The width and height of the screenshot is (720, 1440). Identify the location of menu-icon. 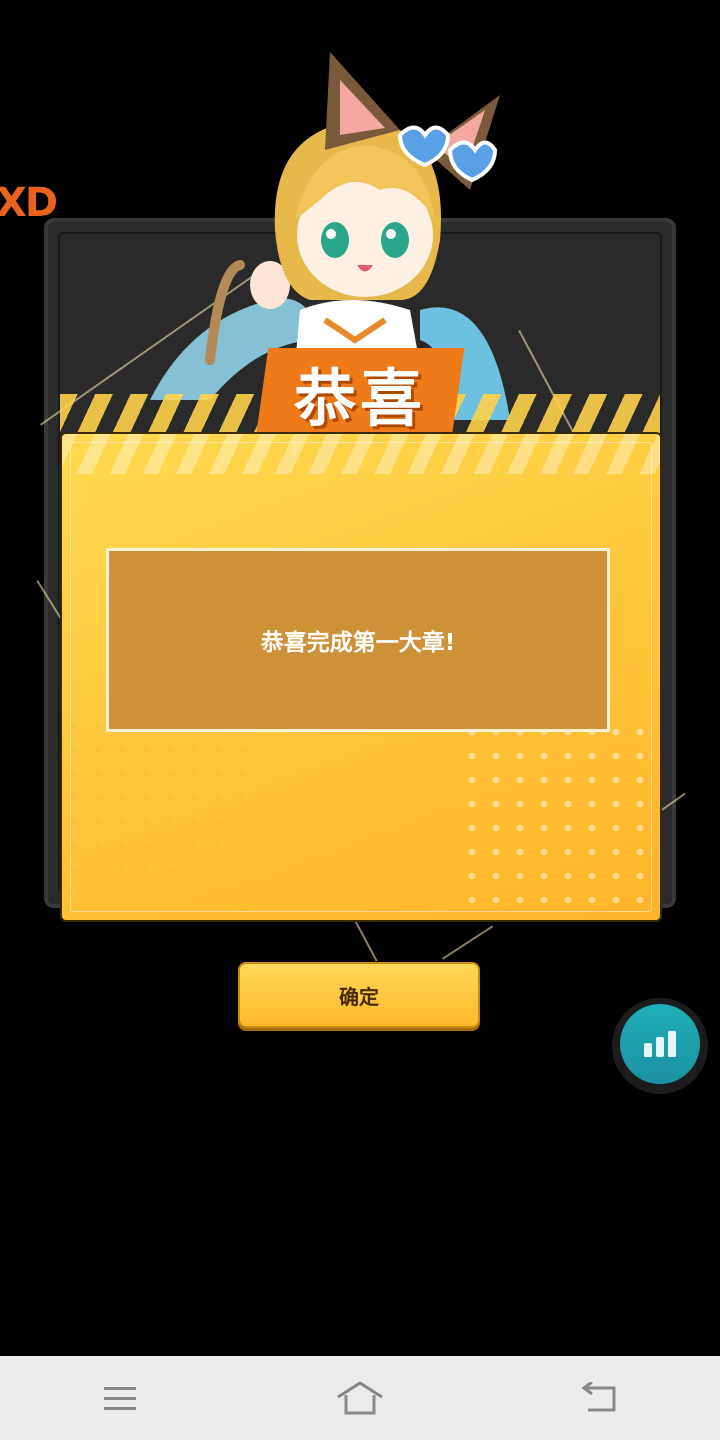
(120, 1398).